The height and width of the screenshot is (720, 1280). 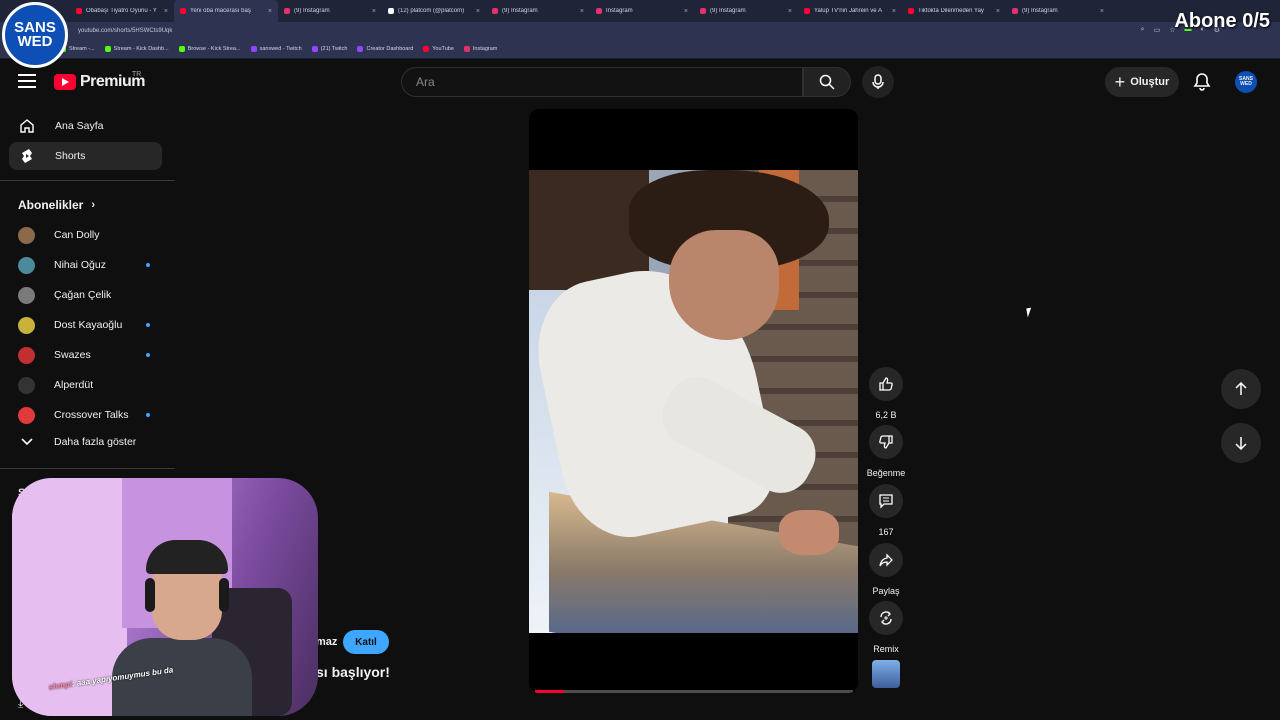 I want to click on sidebar-item-shorts: Shorts, so click(x=85, y=156).